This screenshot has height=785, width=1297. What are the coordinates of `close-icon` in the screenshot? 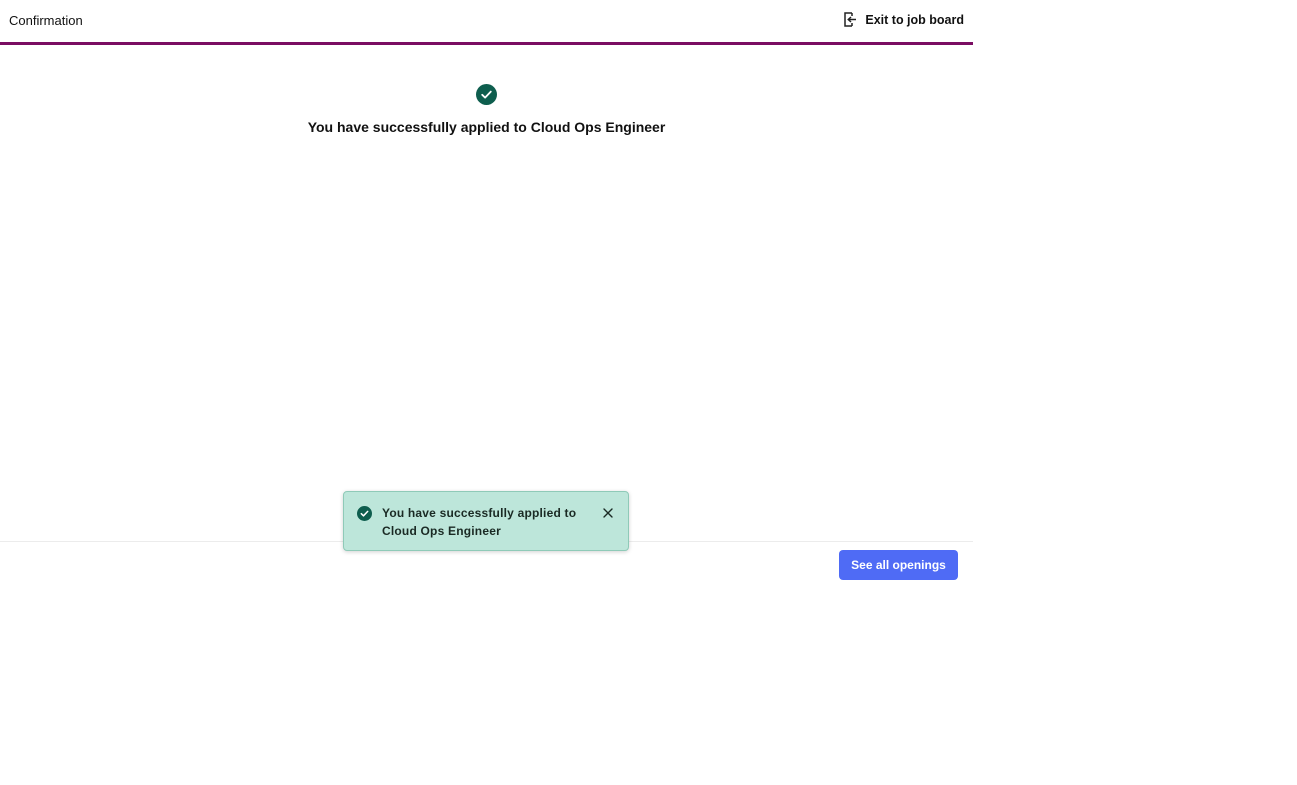 It's located at (608, 513).